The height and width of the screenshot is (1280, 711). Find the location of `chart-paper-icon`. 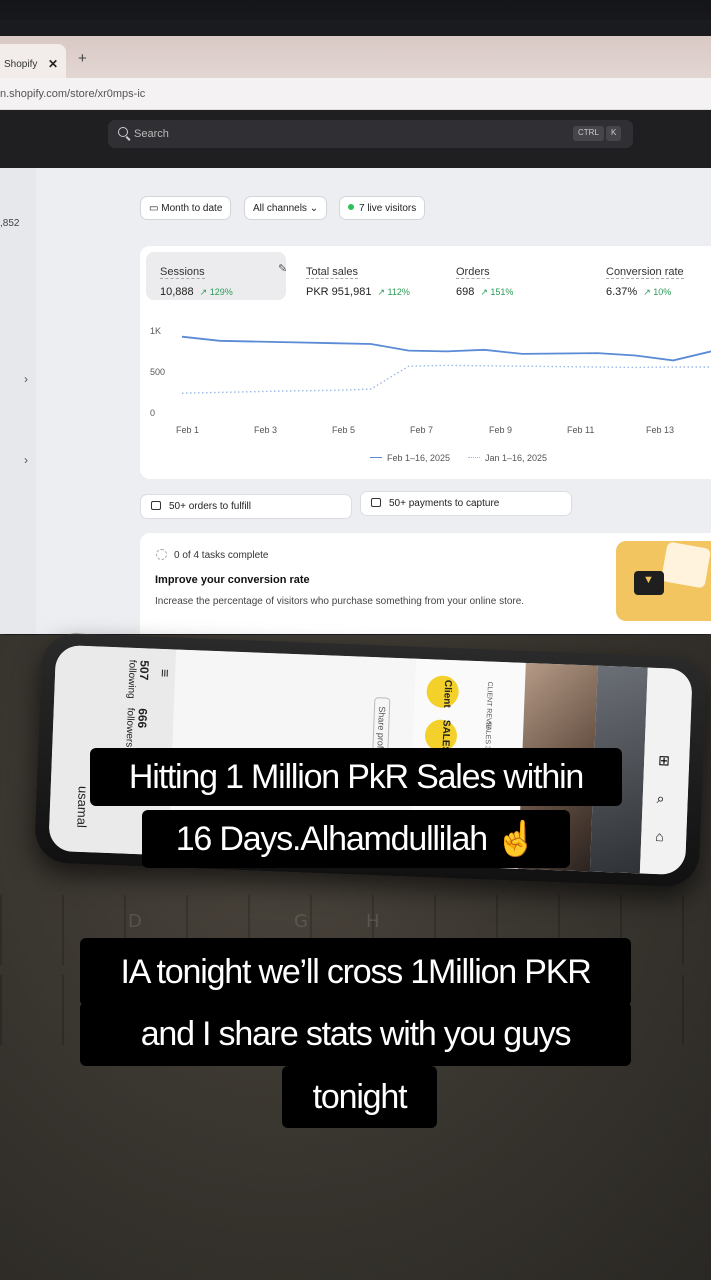

chart-paper-icon is located at coordinates (685, 565).